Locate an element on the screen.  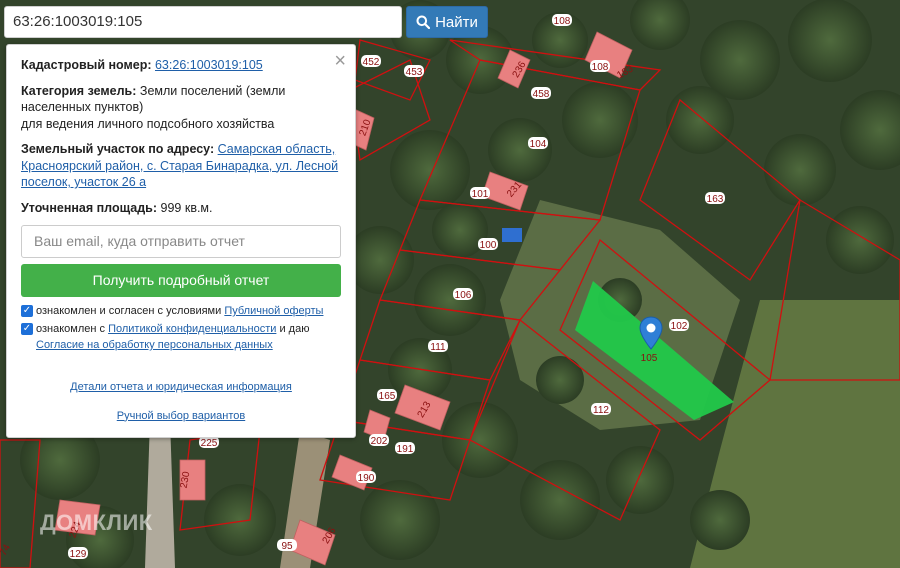
parcel-label: 163 is located at coordinates (715, 198).